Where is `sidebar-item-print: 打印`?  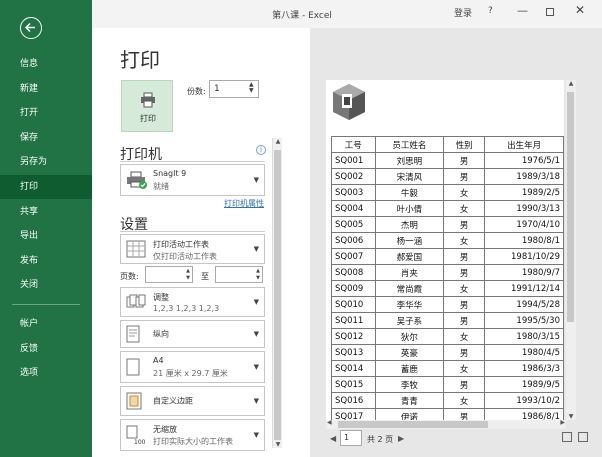 sidebar-item-print: 打印 is located at coordinates (46, 187).